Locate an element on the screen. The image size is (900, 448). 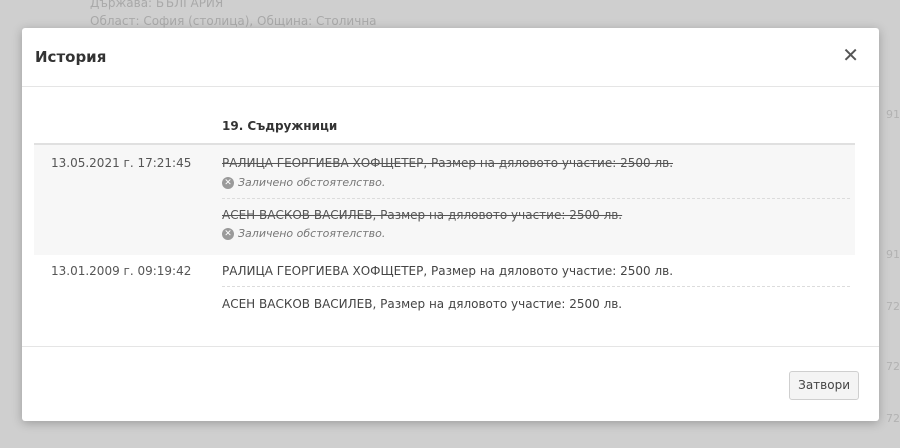
modal-header: История ✕ is located at coordinates (450, 57).